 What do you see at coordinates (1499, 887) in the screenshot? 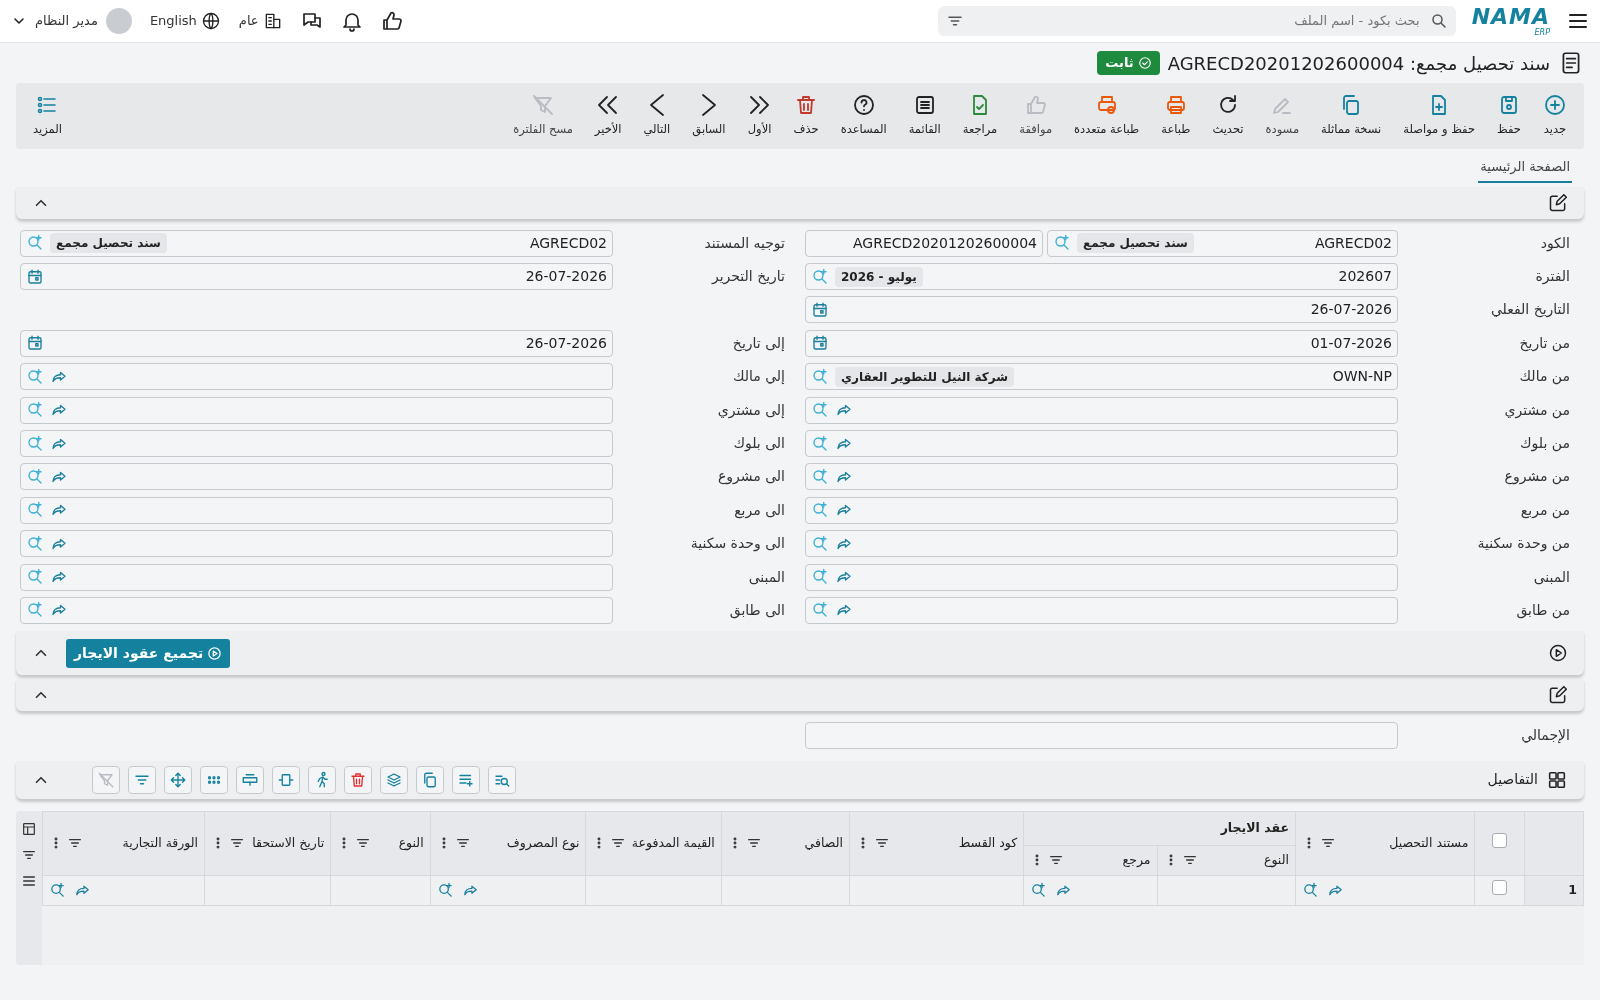
I see `row-checkbox` at bounding box center [1499, 887].